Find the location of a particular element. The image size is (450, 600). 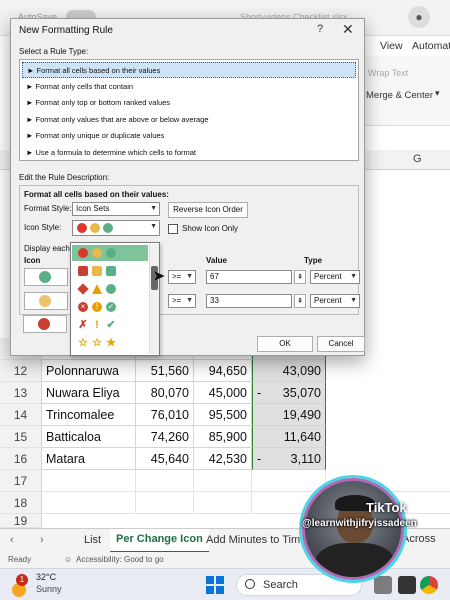

cell-change: 43,090 is located at coordinates (289, 371).